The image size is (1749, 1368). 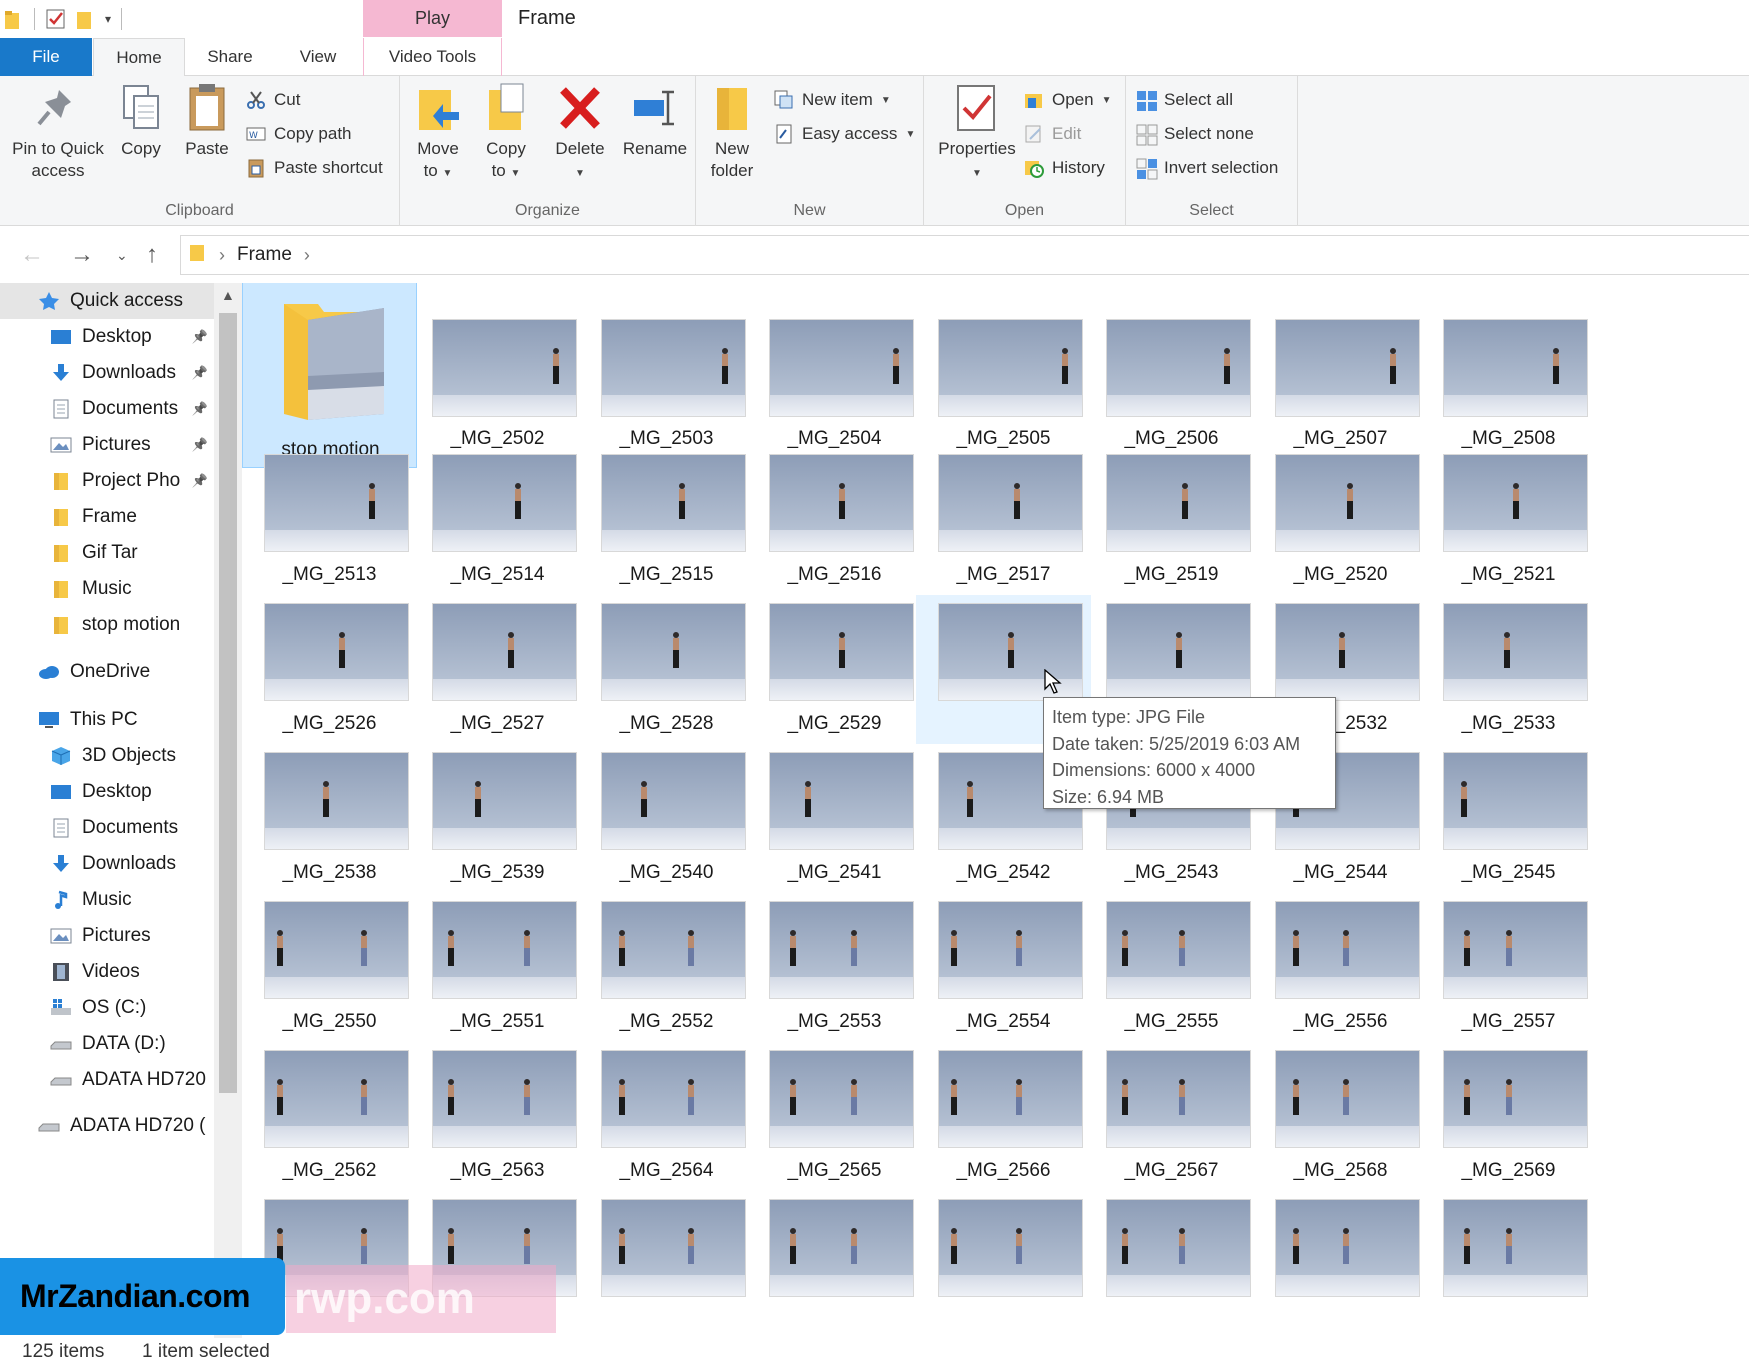 What do you see at coordinates (834, 967) in the screenshot?
I see `photo-tile: _MG_2553` at bounding box center [834, 967].